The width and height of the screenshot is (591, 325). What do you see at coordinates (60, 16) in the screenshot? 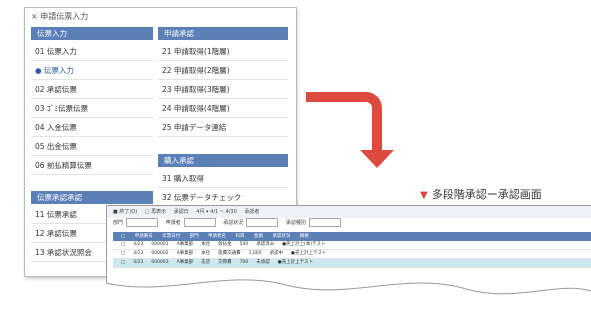
I see `menu-title: × 申請伝票入力` at bounding box center [60, 16].